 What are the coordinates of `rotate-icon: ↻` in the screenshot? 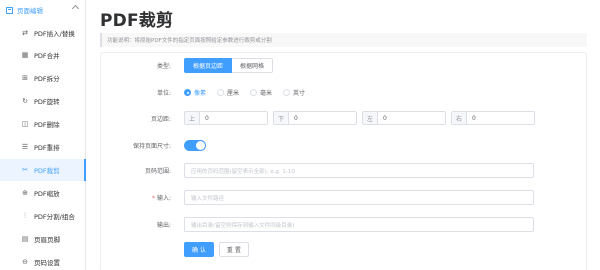 It's located at (25, 100).